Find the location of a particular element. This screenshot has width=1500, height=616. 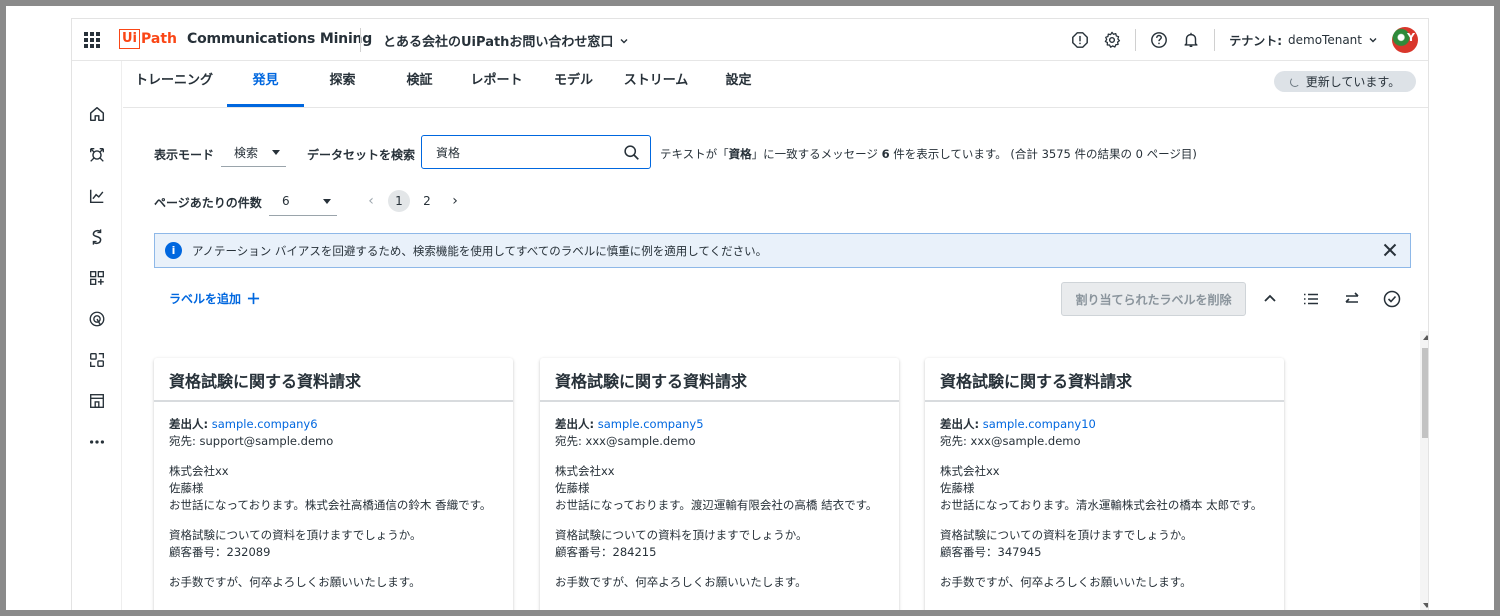

scrollbar-thumb is located at coordinates (1425, 393).